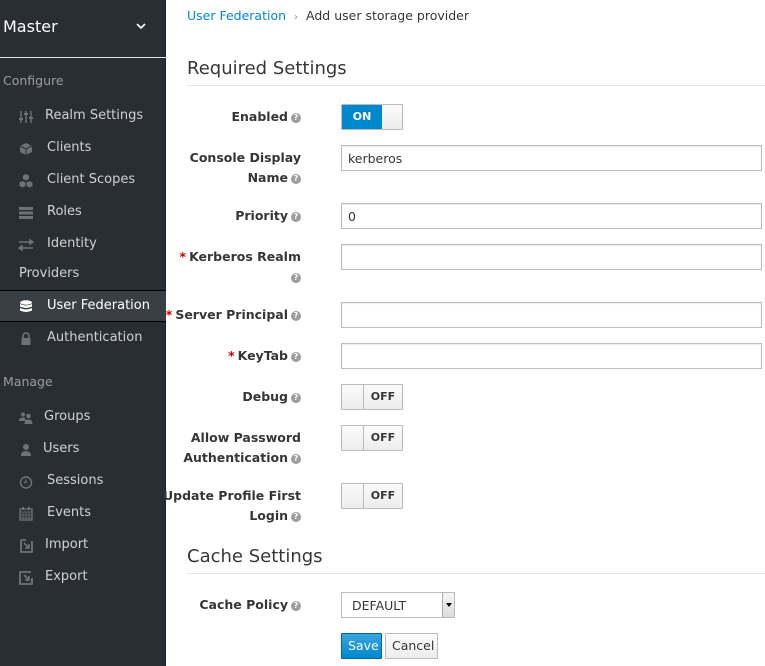 This screenshot has height=666, width=765. I want to click on sidebar-item-label: Client Scopes, so click(91, 179).